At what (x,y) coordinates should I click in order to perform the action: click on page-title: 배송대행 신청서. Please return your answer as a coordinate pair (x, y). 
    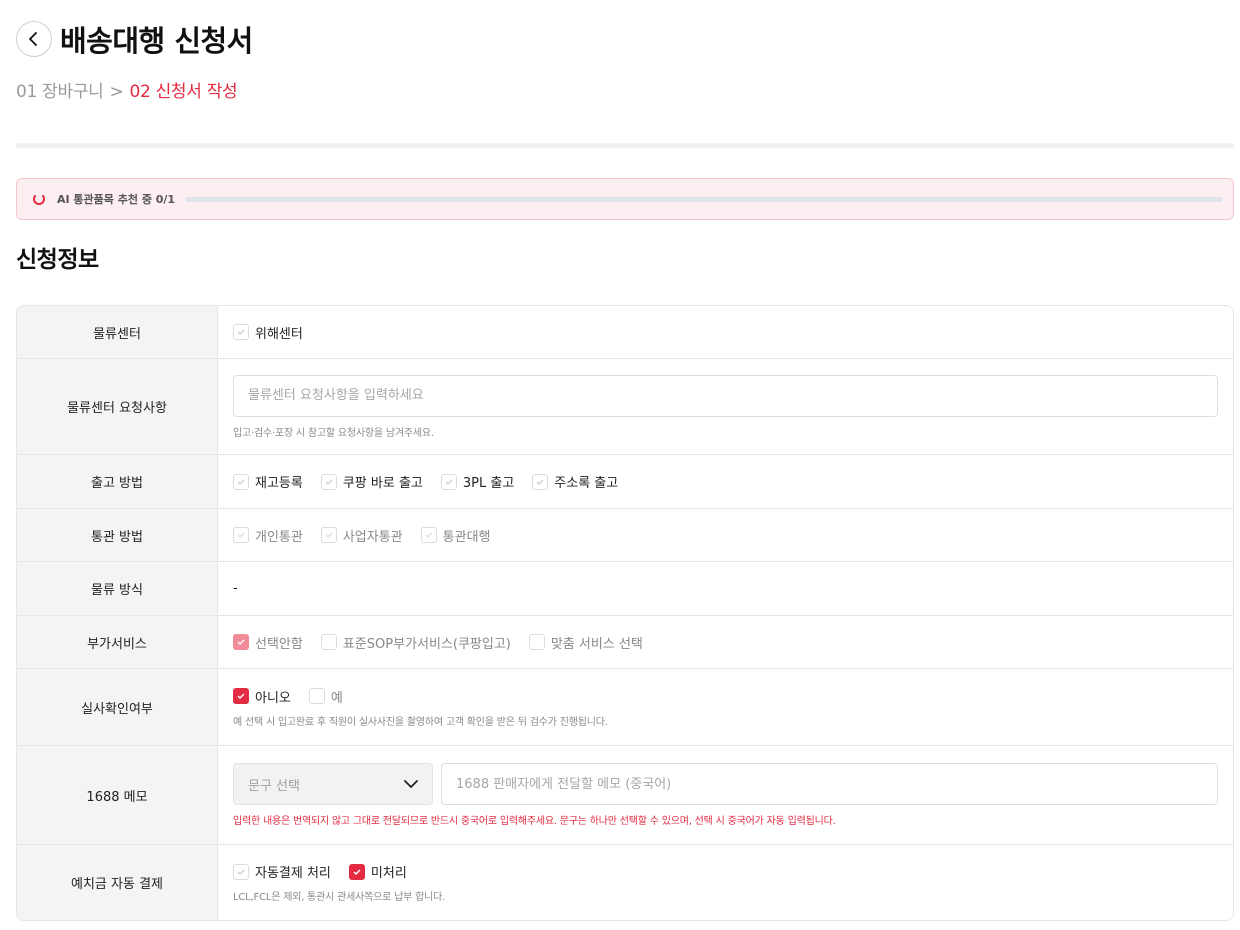
    Looking at the image, I should click on (156, 41).